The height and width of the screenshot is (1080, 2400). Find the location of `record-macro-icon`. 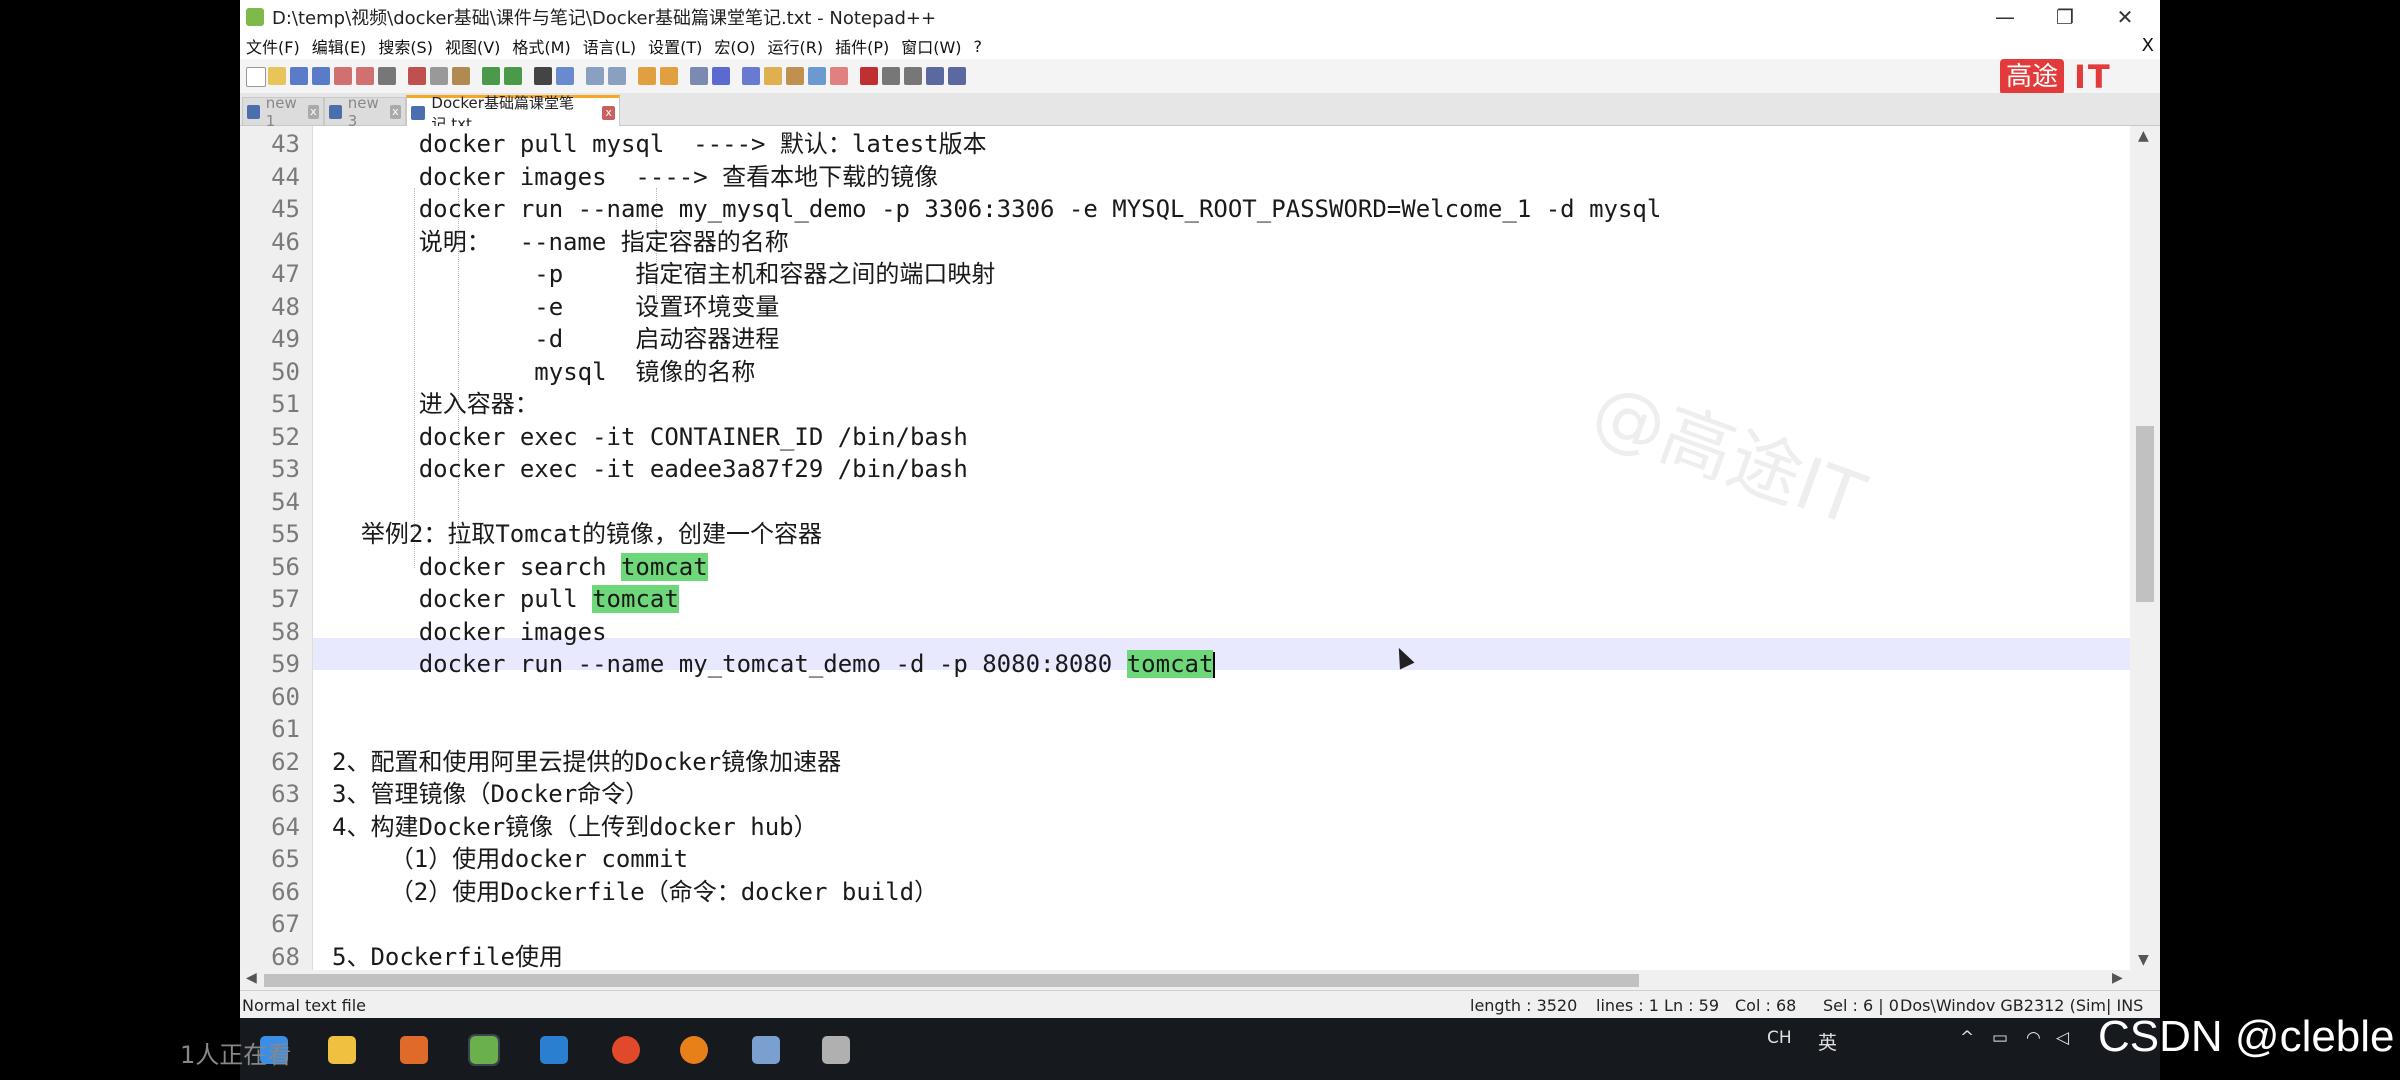

record-macro-icon is located at coordinates (869, 76).